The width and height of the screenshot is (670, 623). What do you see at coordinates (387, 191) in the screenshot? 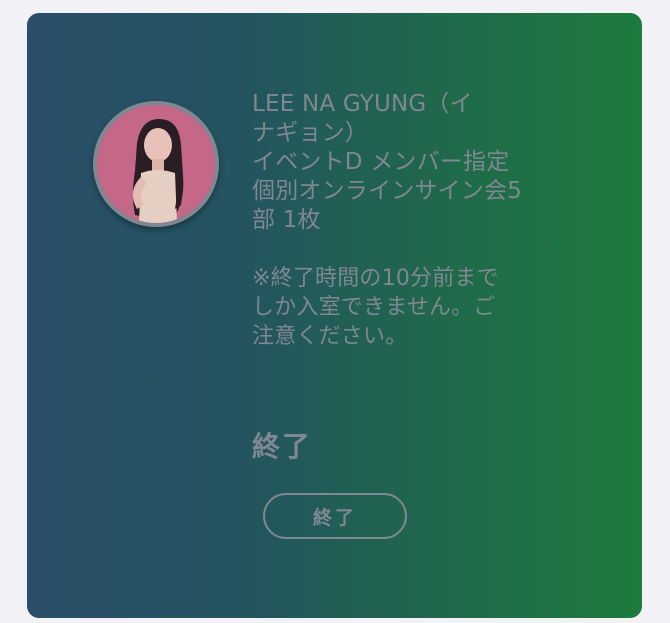
I see `ticket-title-line: 個別オンラインサイン会5` at bounding box center [387, 191].